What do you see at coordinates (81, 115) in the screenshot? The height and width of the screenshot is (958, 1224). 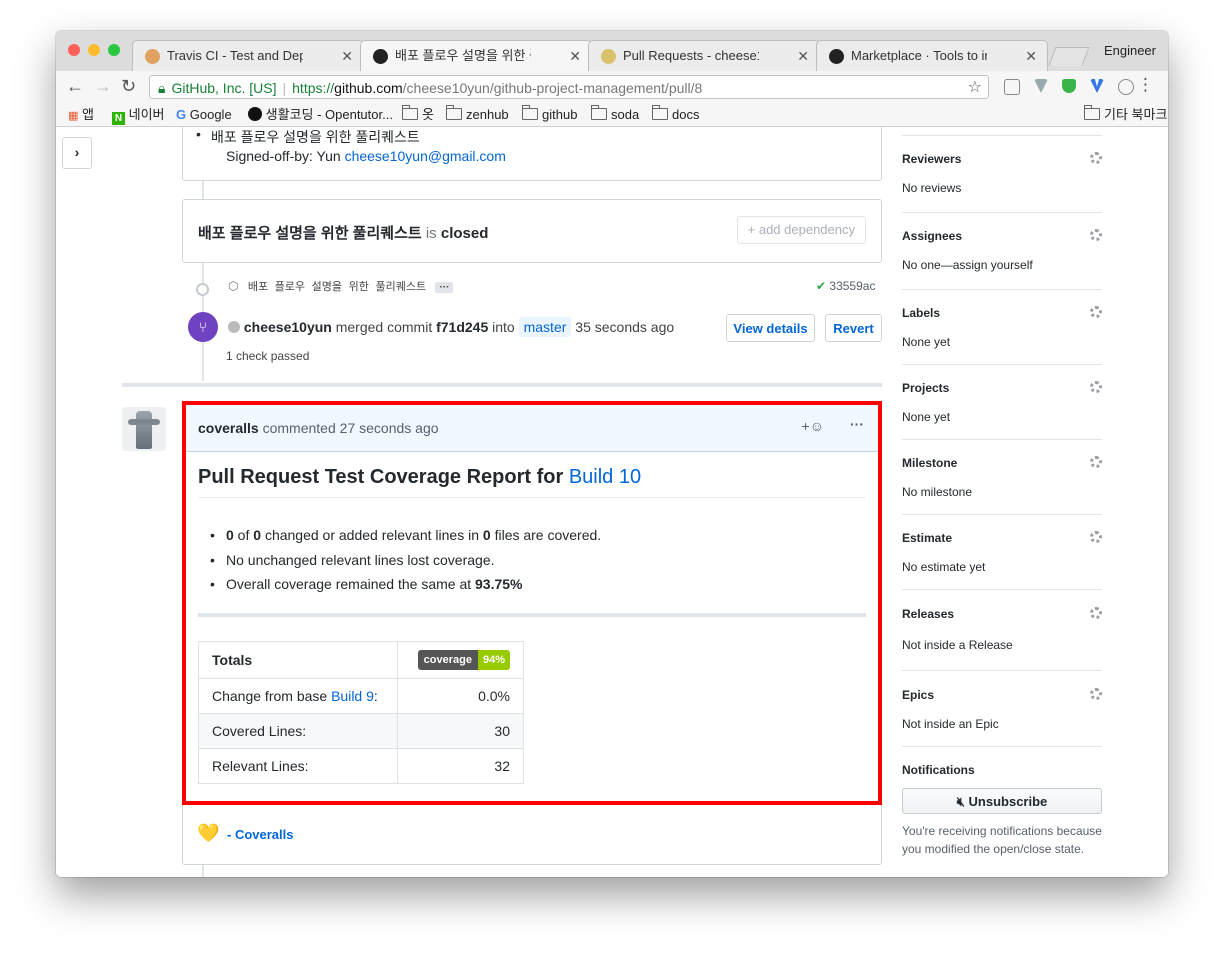 I see `bookmark-apps: ▦ 앱` at bounding box center [81, 115].